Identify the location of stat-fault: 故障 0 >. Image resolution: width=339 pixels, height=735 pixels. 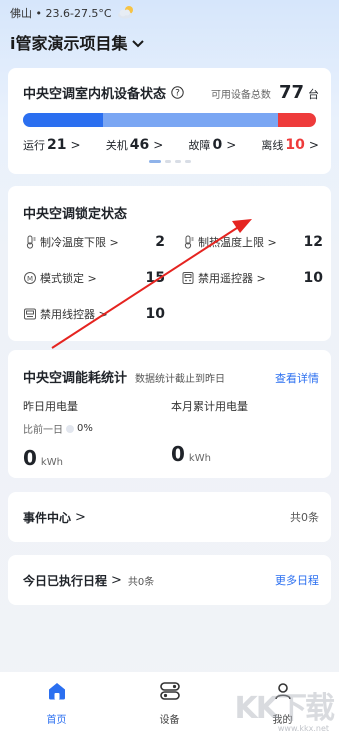
(212, 145).